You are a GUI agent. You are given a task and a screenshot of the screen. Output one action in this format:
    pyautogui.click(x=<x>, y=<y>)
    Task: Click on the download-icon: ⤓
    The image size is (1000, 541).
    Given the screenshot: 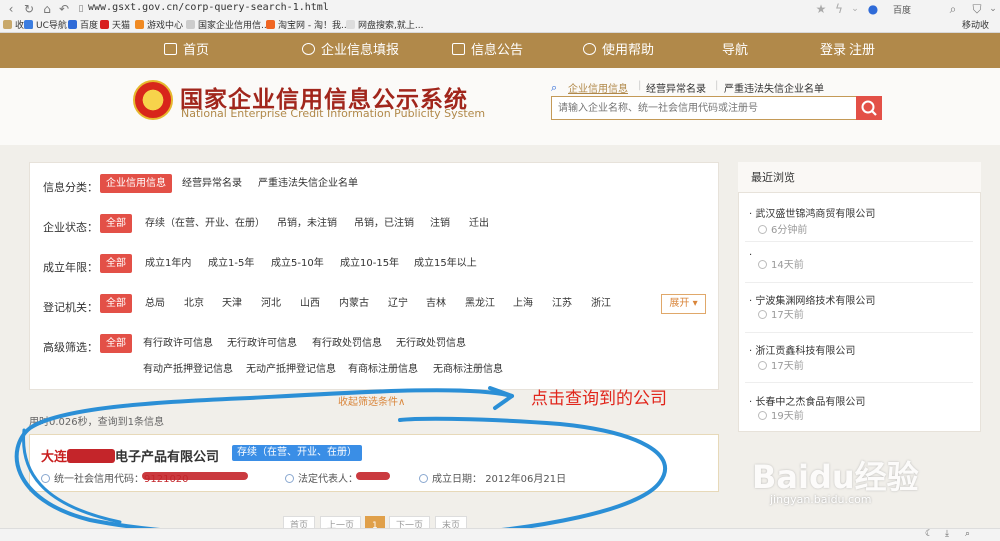 What is the action you would take?
    pyautogui.click(x=947, y=534)
    